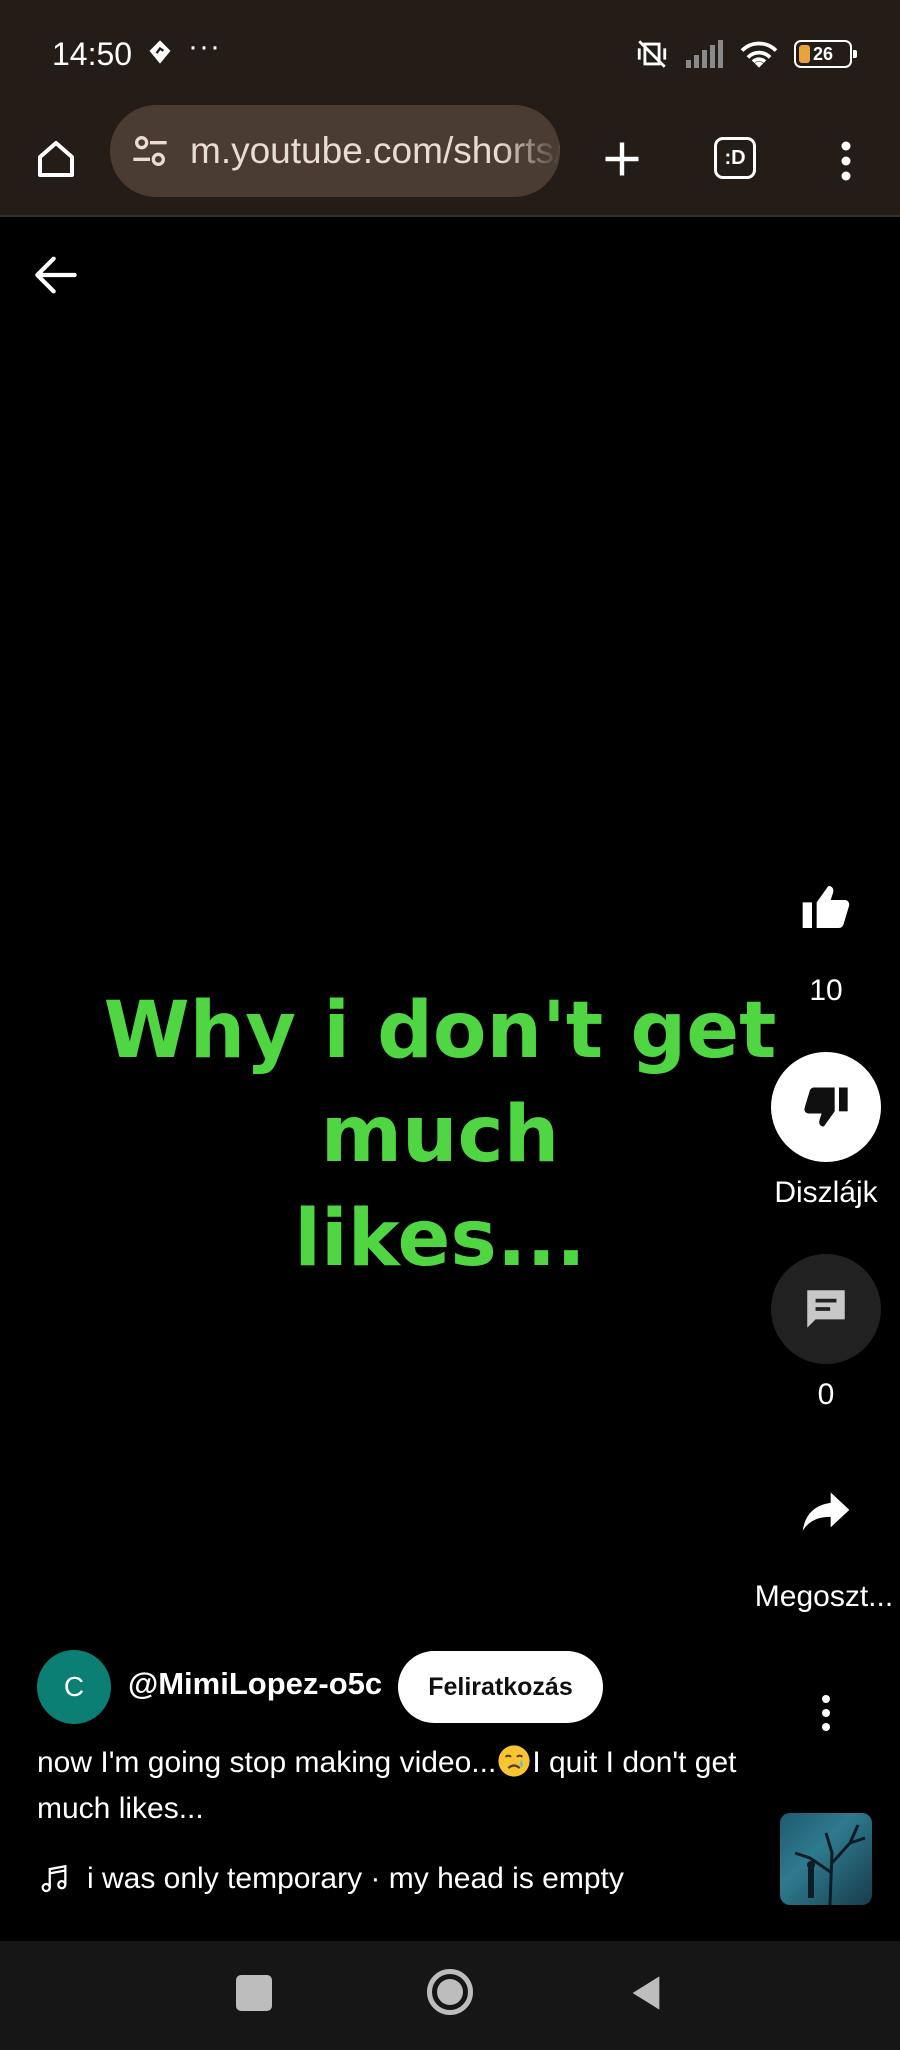  What do you see at coordinates (335, 151) in the screenshot?
I see `address-bar: m.youtube.com/shorts/` at bounding box center [335, 151].